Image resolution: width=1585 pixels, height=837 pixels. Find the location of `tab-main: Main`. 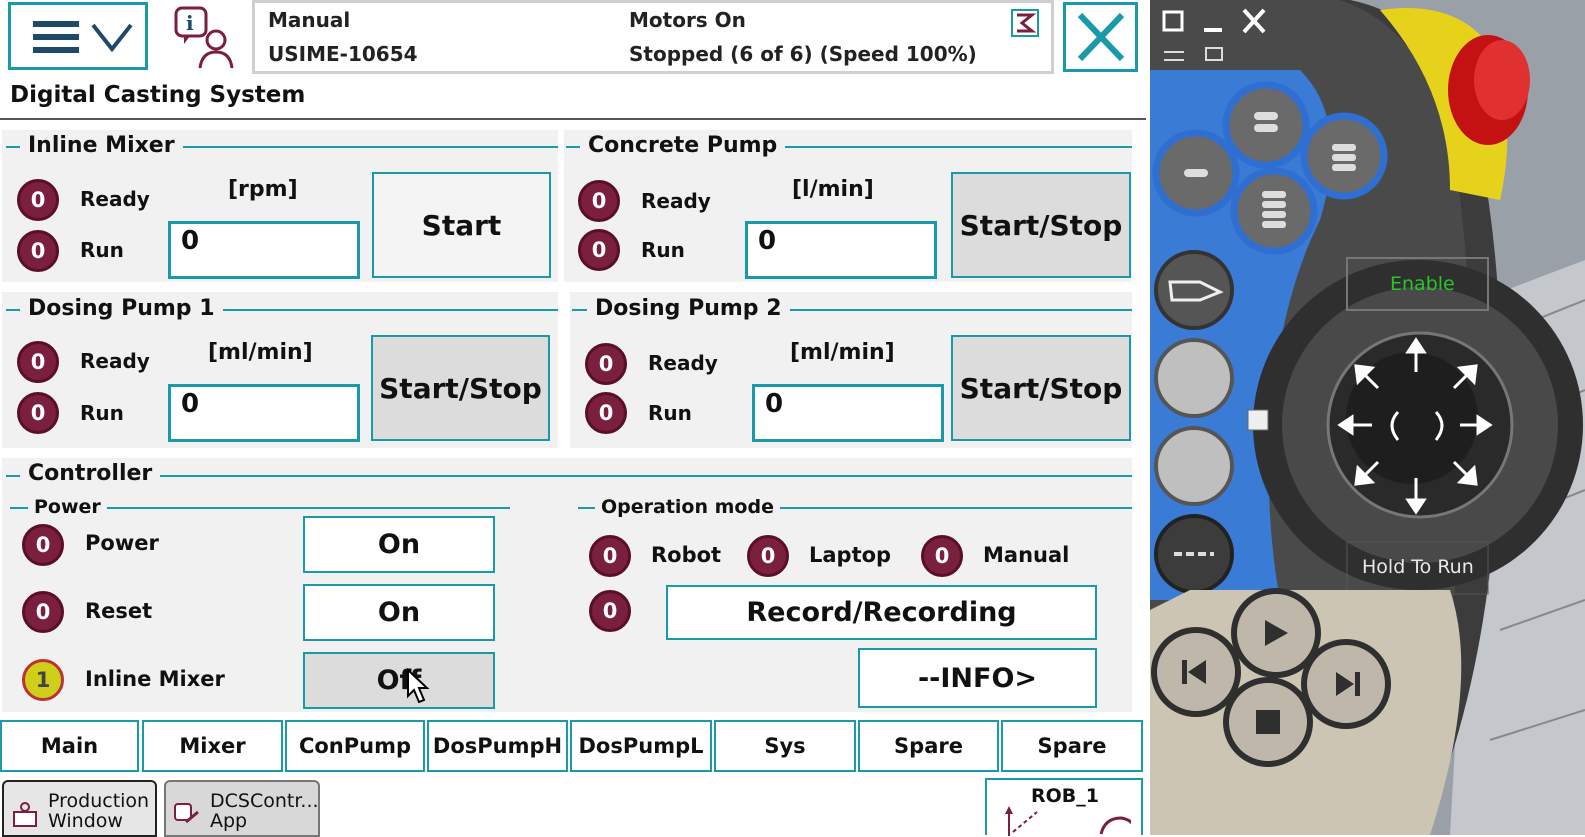

tab-main: Main is located at coordinates (69, 746).